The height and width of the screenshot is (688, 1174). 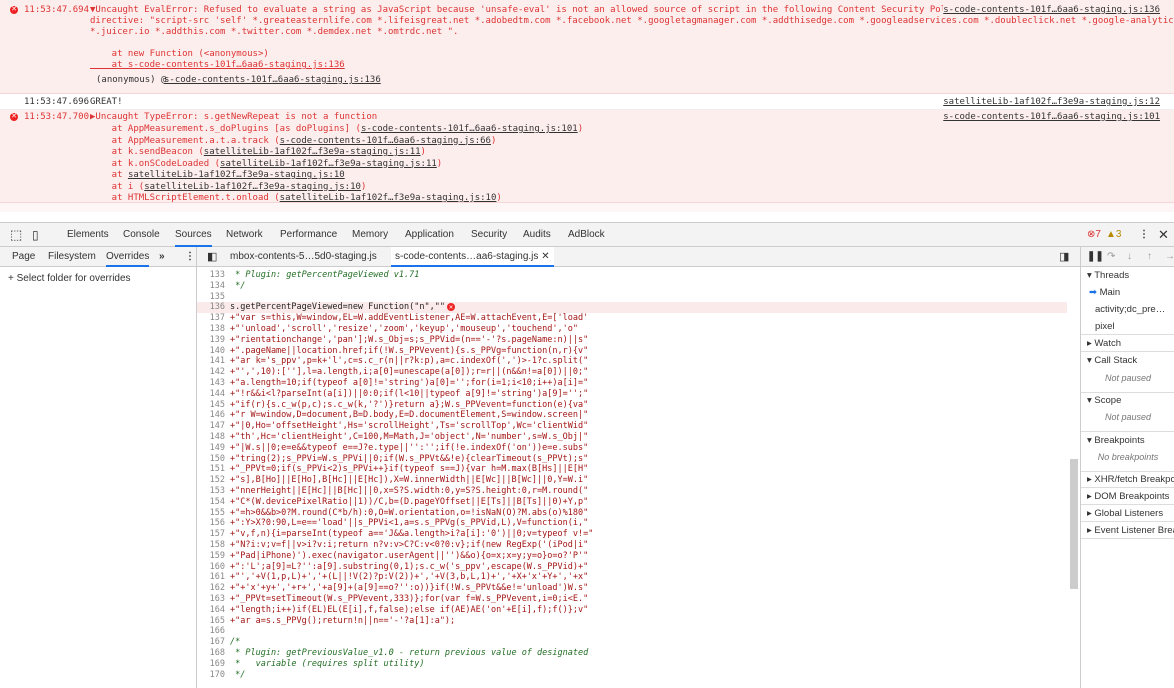 What do you see at coordinates (190, 257) in the screenshot?
I see `menu-icon: ⋮` at bounding box center [190, 257].